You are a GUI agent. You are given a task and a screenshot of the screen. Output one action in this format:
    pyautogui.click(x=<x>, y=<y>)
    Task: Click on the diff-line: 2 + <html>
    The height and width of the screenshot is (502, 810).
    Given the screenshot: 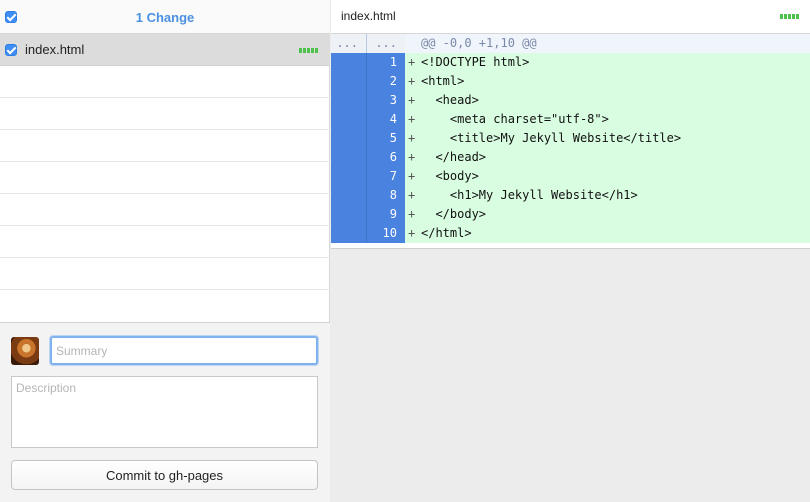 What is the action you would take?
    pyautogui.click(x=570, y=81)
    